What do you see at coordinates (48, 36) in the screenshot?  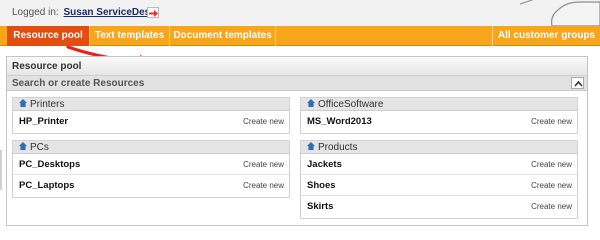 I see `tab-resource-pool: Resource pool` at bounding box center [48, 36].